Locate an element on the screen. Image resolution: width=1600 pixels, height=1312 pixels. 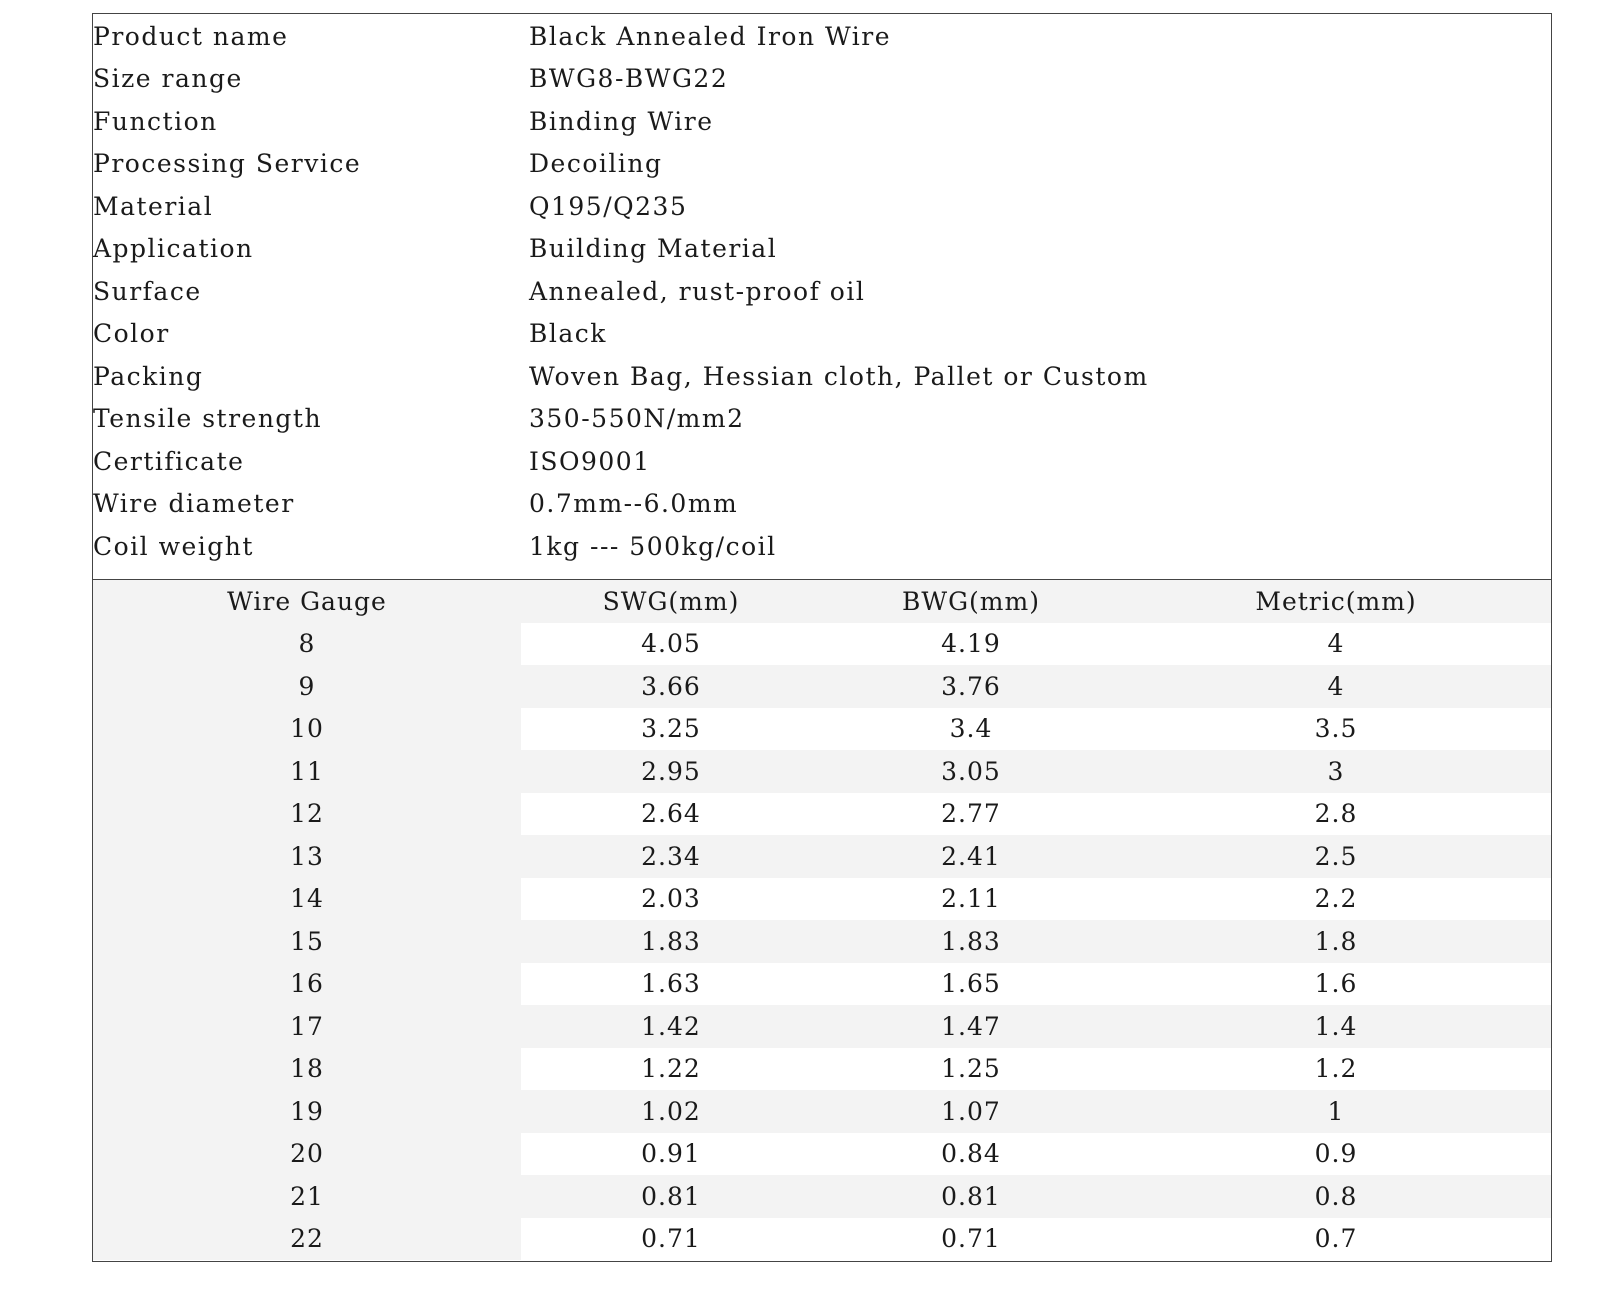
bwg-cell: 0.84 is located at coordinates (971, 1154).